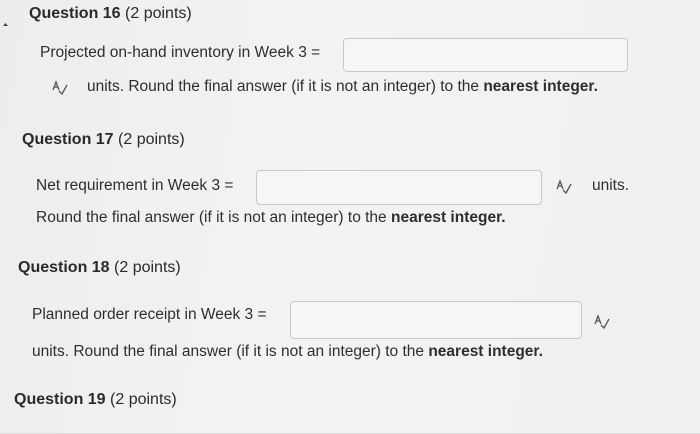  I want to click on question-number: Question 16, so click(75, 13).